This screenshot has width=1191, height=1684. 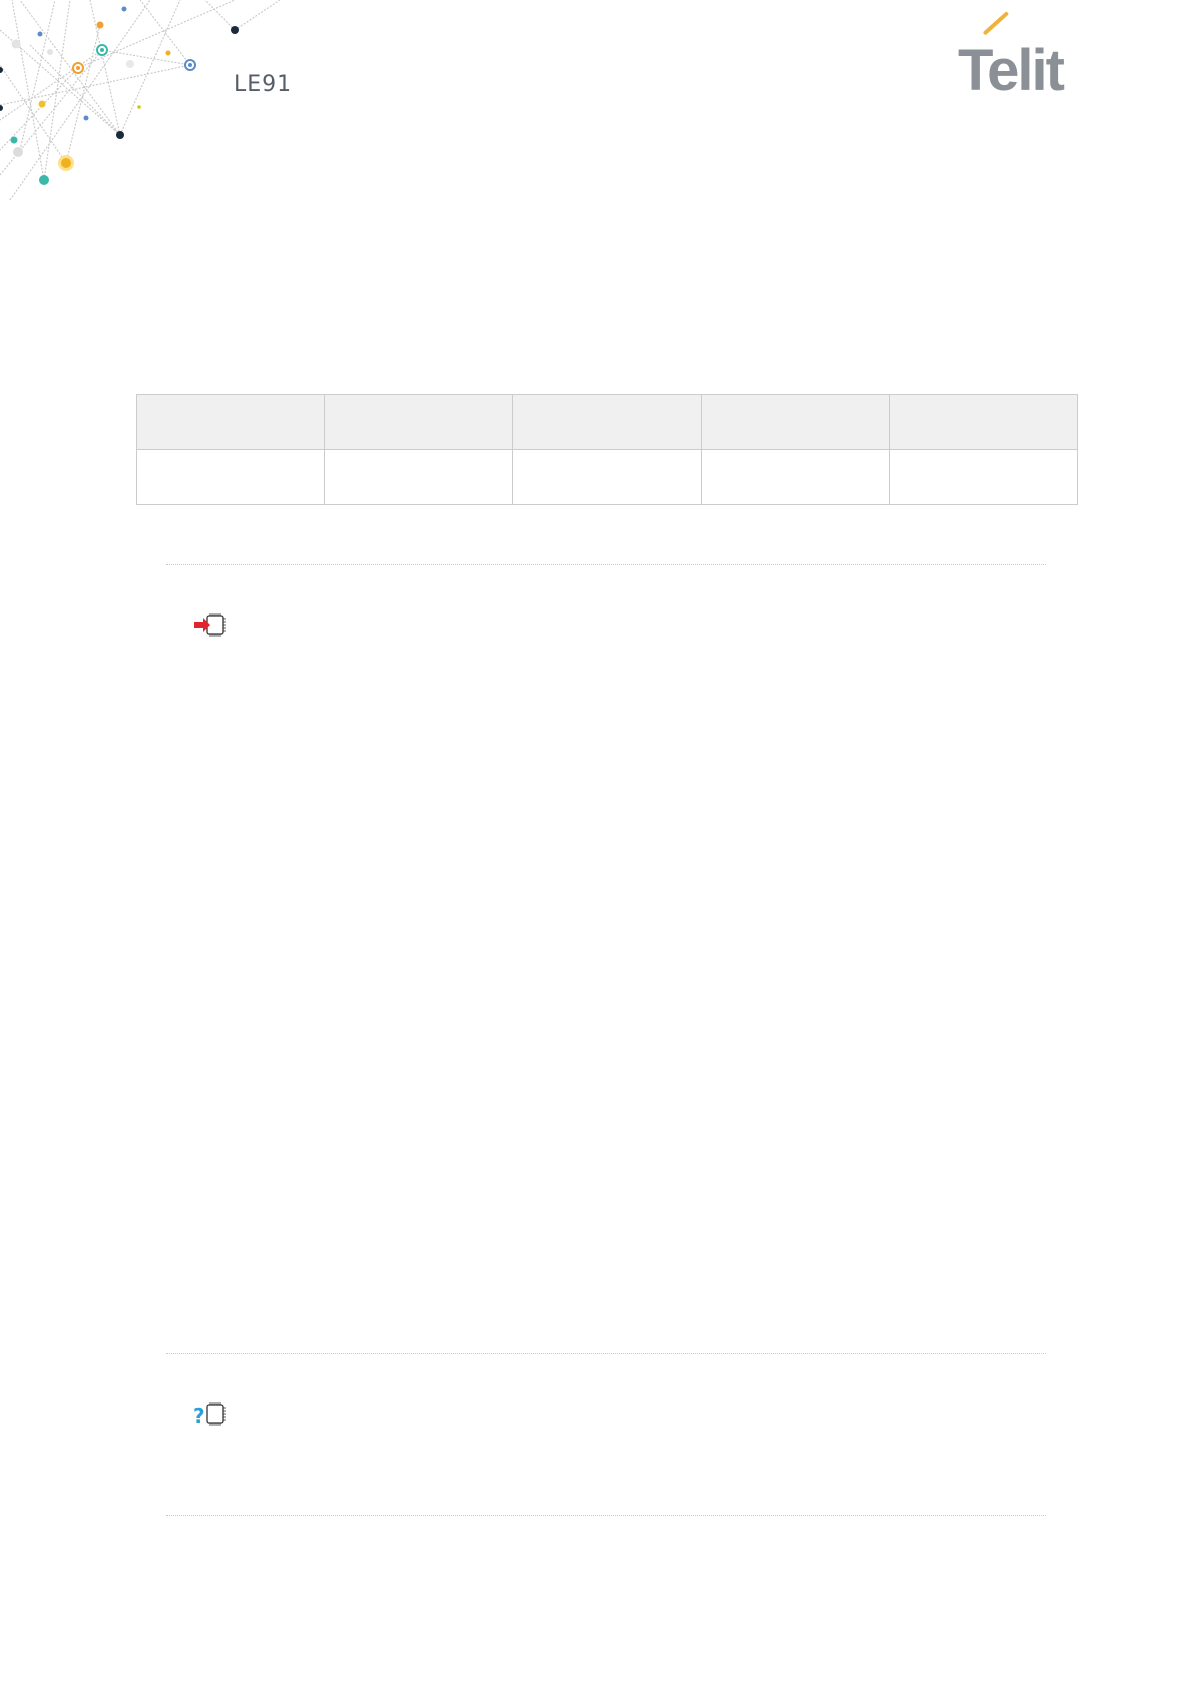 I want to click on table-header-row, so click(x=607, y=422).